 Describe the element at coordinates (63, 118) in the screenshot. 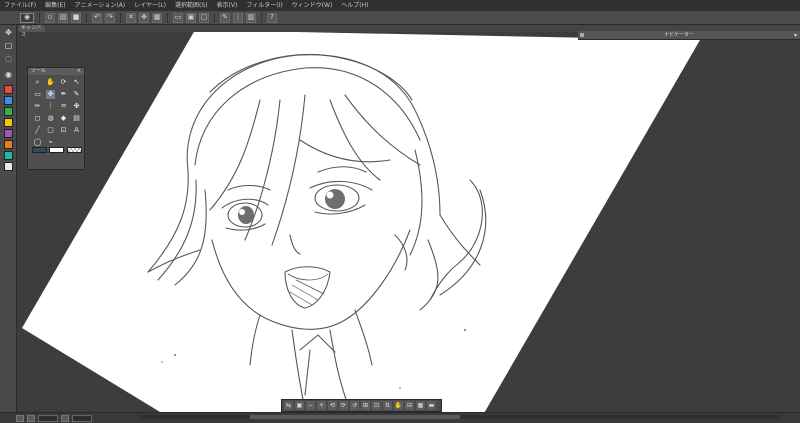

I see `tool-button: ◆` at that location.